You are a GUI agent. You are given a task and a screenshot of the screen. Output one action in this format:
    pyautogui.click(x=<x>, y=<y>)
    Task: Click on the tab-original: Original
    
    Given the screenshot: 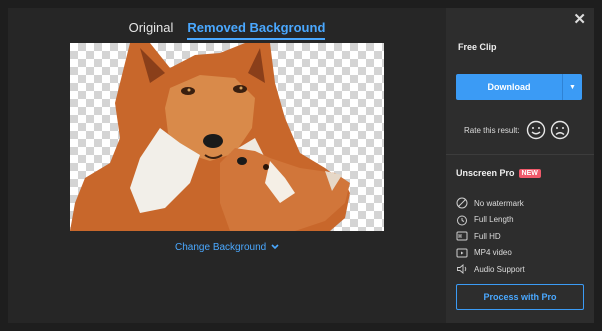 What is the action you would take?
    pyautogui.click(x=151, y=30)
    